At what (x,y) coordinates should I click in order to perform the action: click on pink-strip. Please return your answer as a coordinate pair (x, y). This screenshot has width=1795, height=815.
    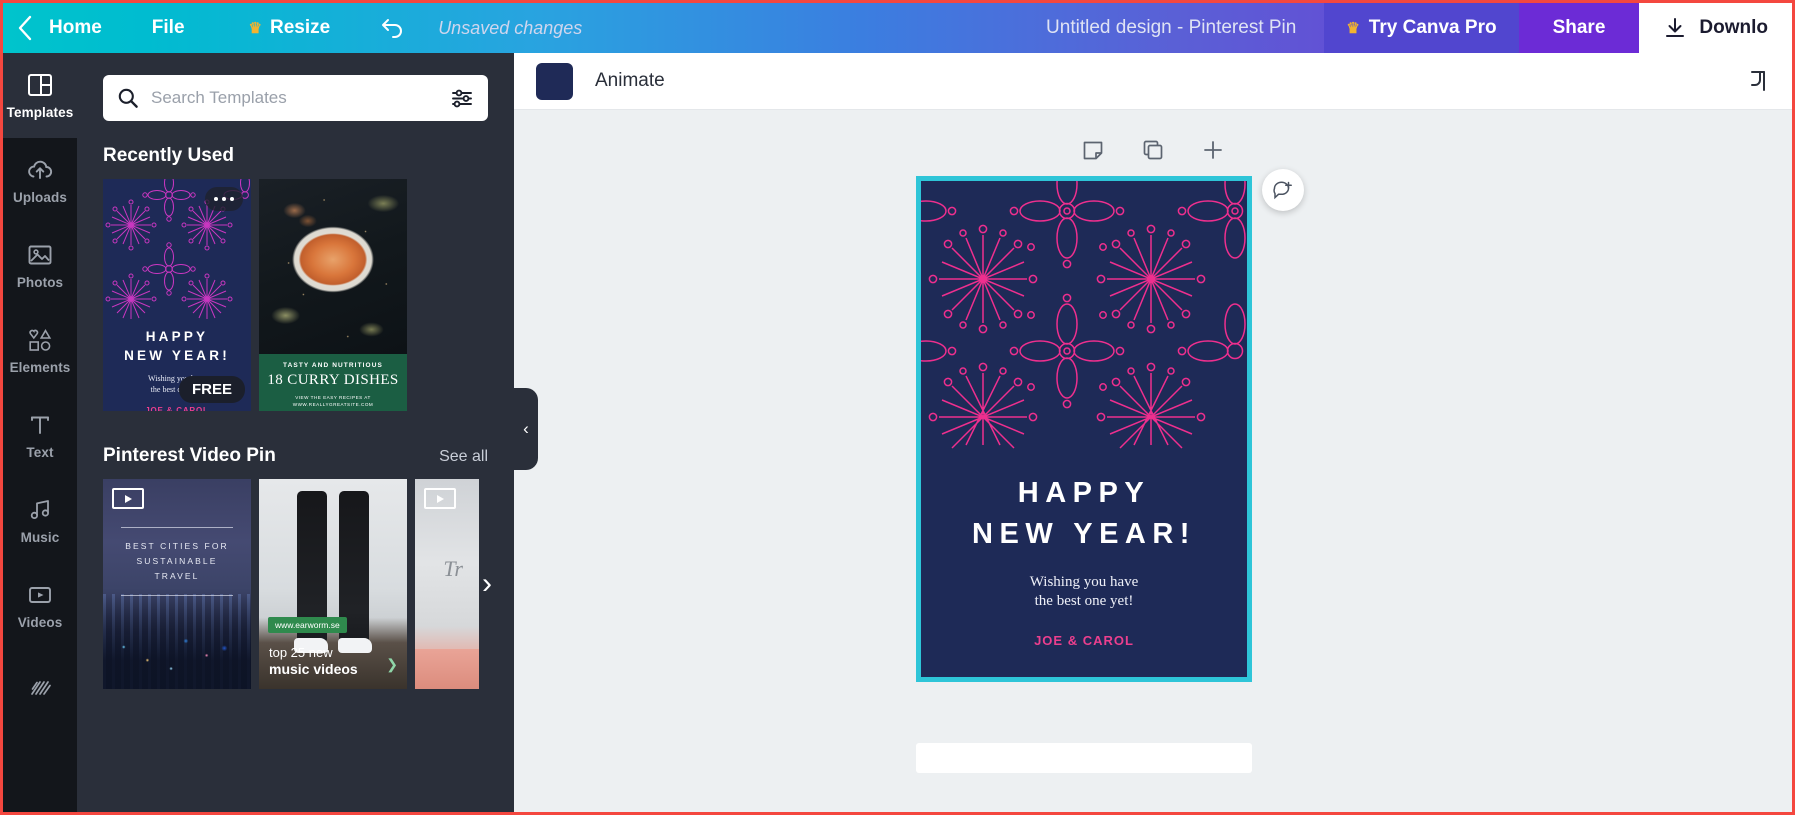
    Looking at the image, I should click on (447, 669).